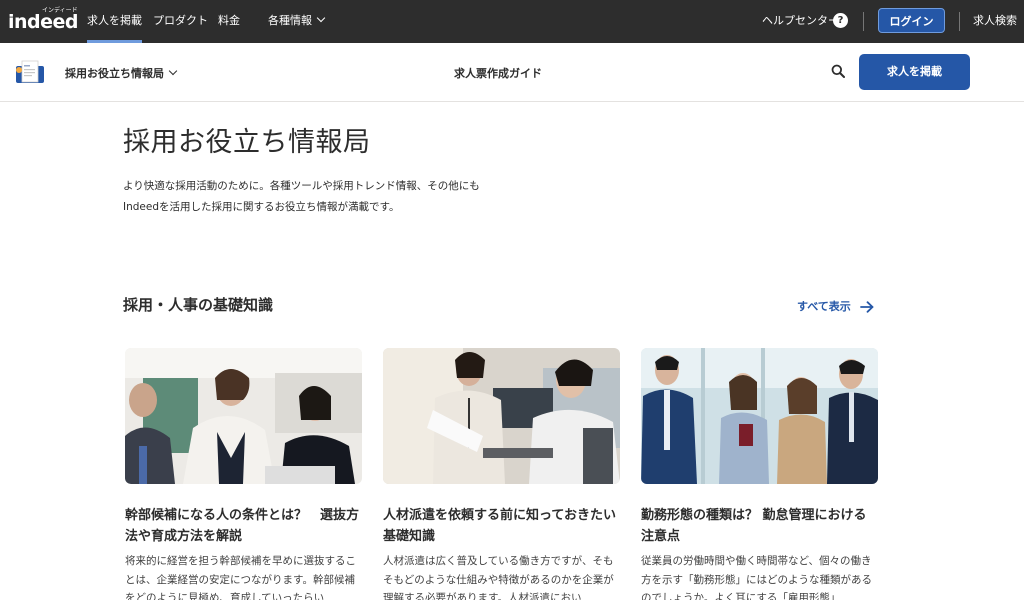 The height and width of the screenshot is (600, 1024). What do you see at coordinates (911, 20) in the screenshot?
I see `login-button: ログイン` at bounding box center [911, 20].